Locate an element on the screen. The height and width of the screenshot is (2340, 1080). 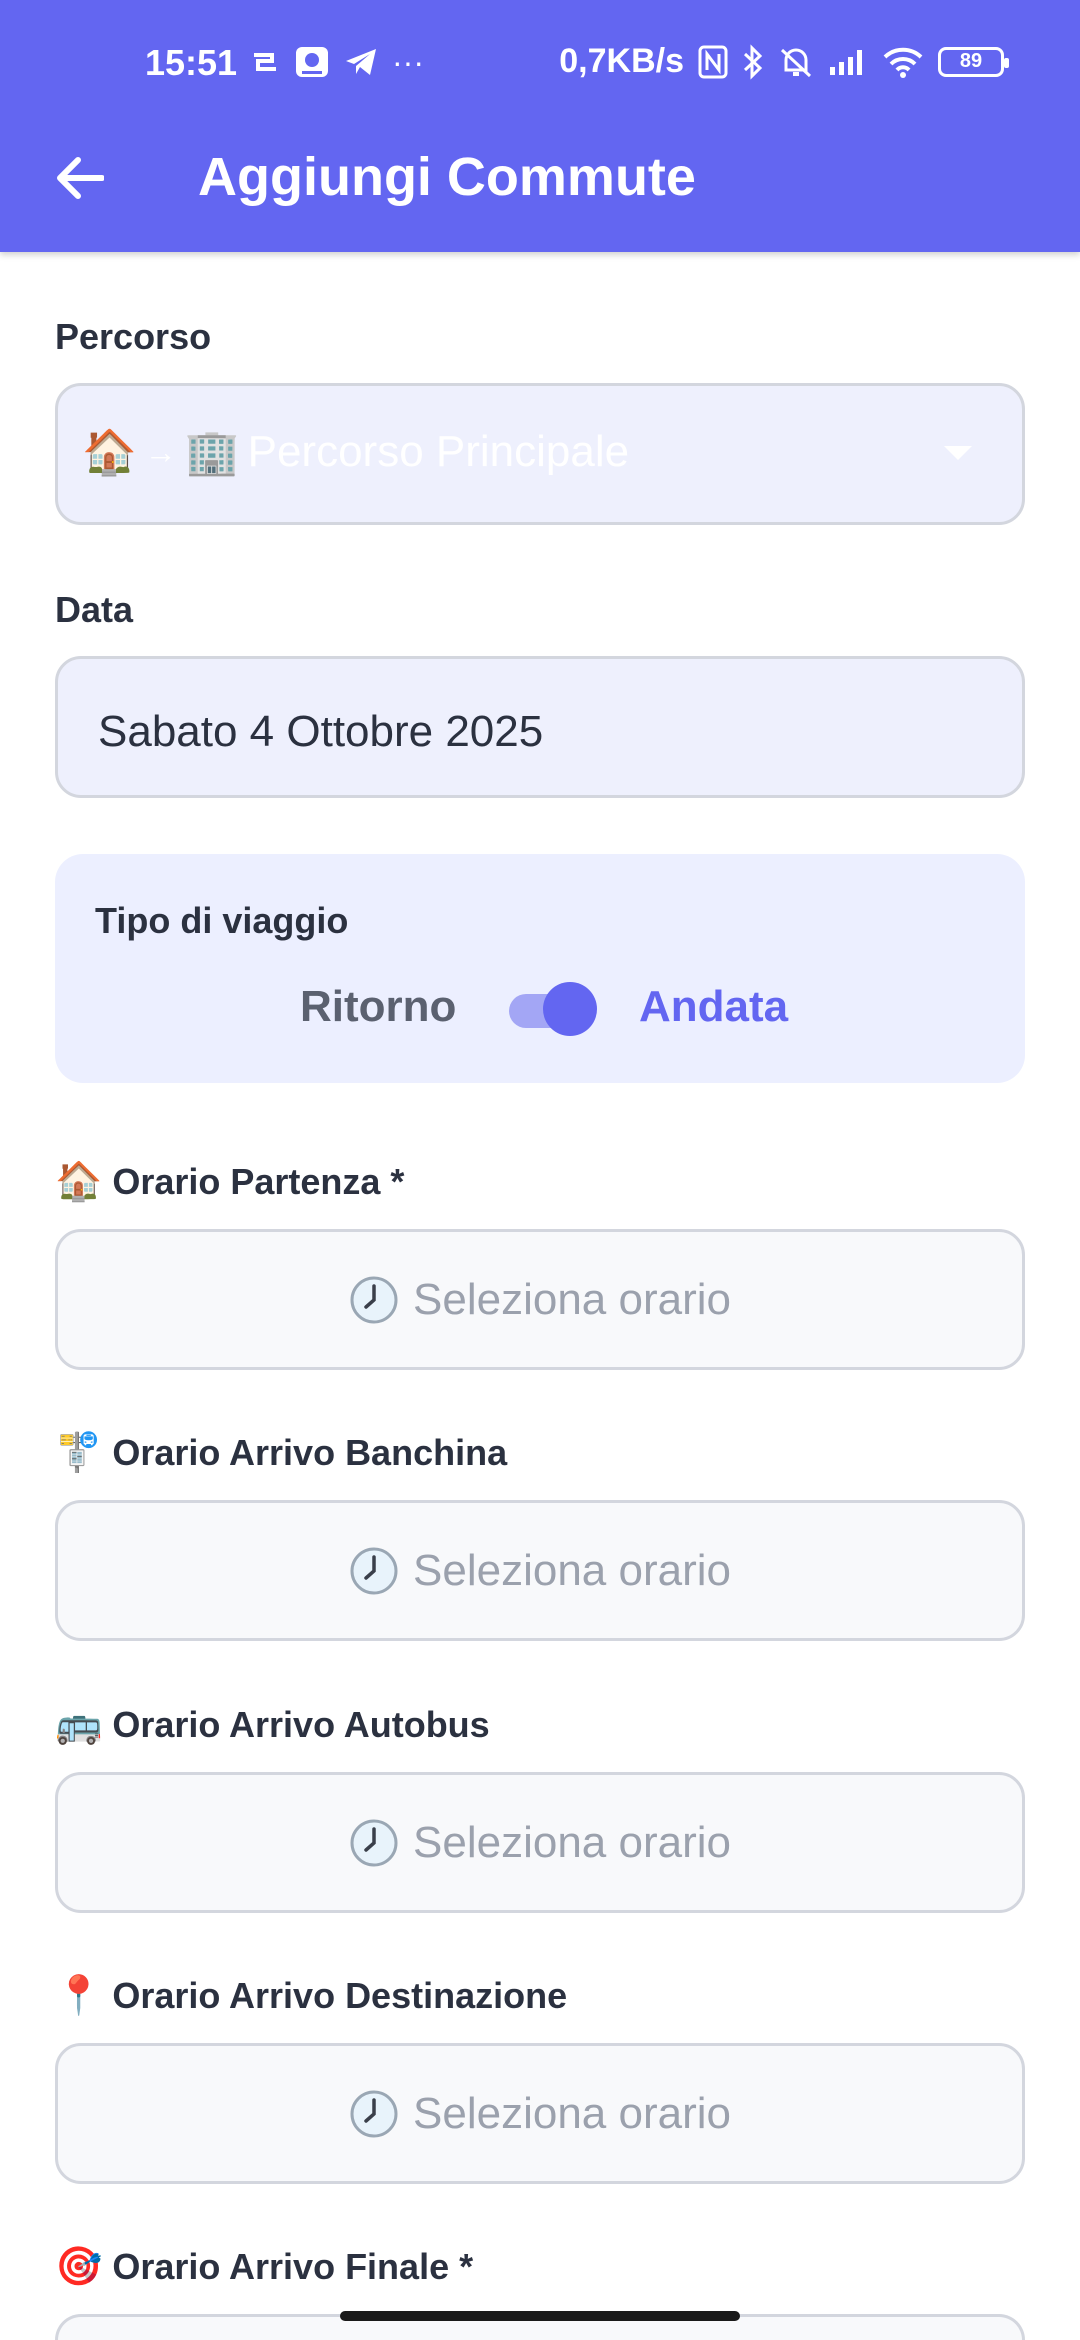
bus-arrival-label: 🚌 Orario Arrivo Autobus is located at coordinates (272, 1725).